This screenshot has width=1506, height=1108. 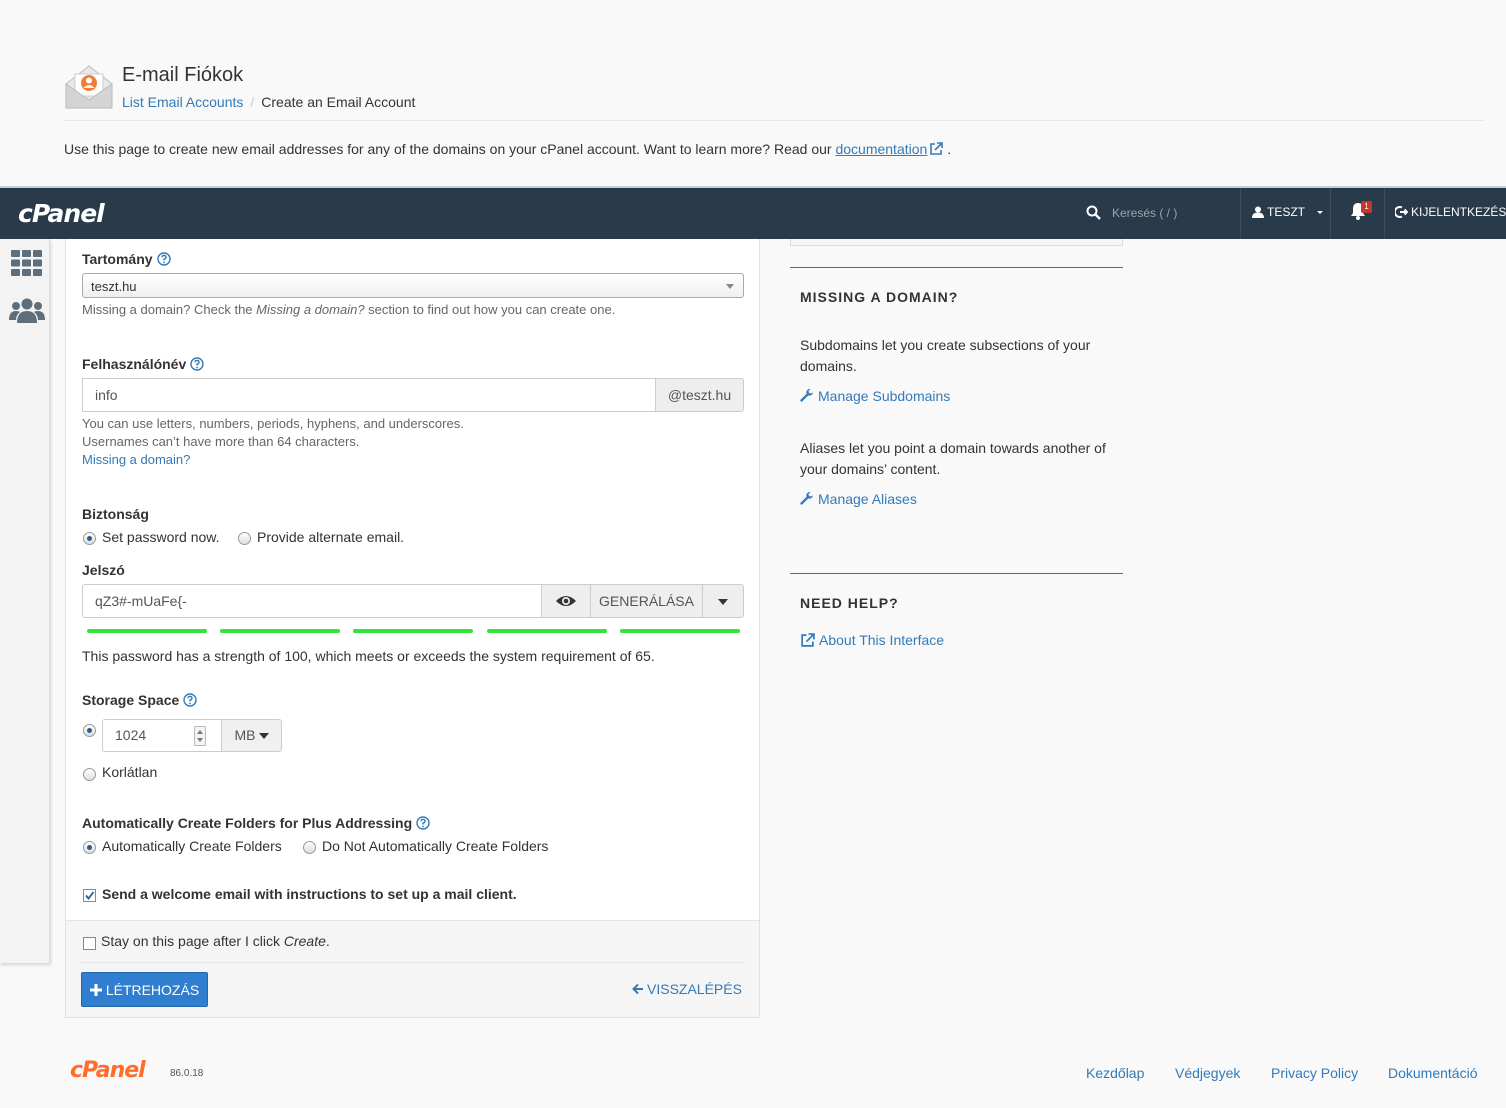 I want to click on actions-divider, so click(x=412, y=962).